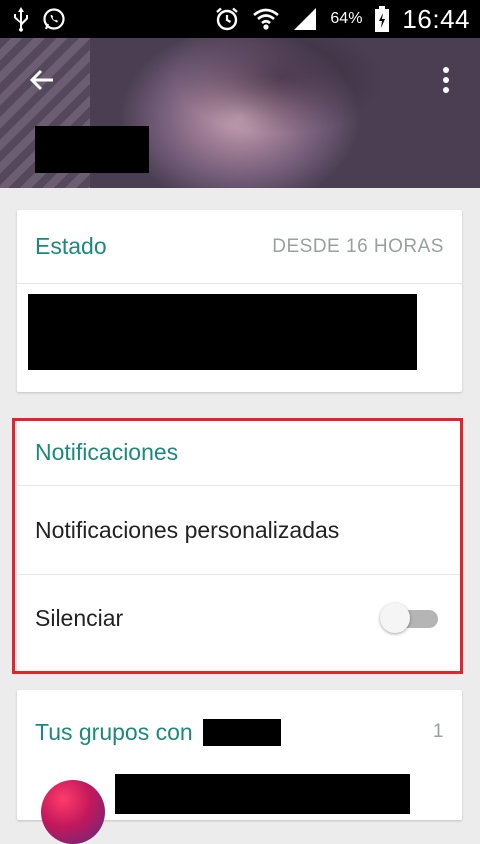  I want to click on redacted-group-name, so click(262, 794).